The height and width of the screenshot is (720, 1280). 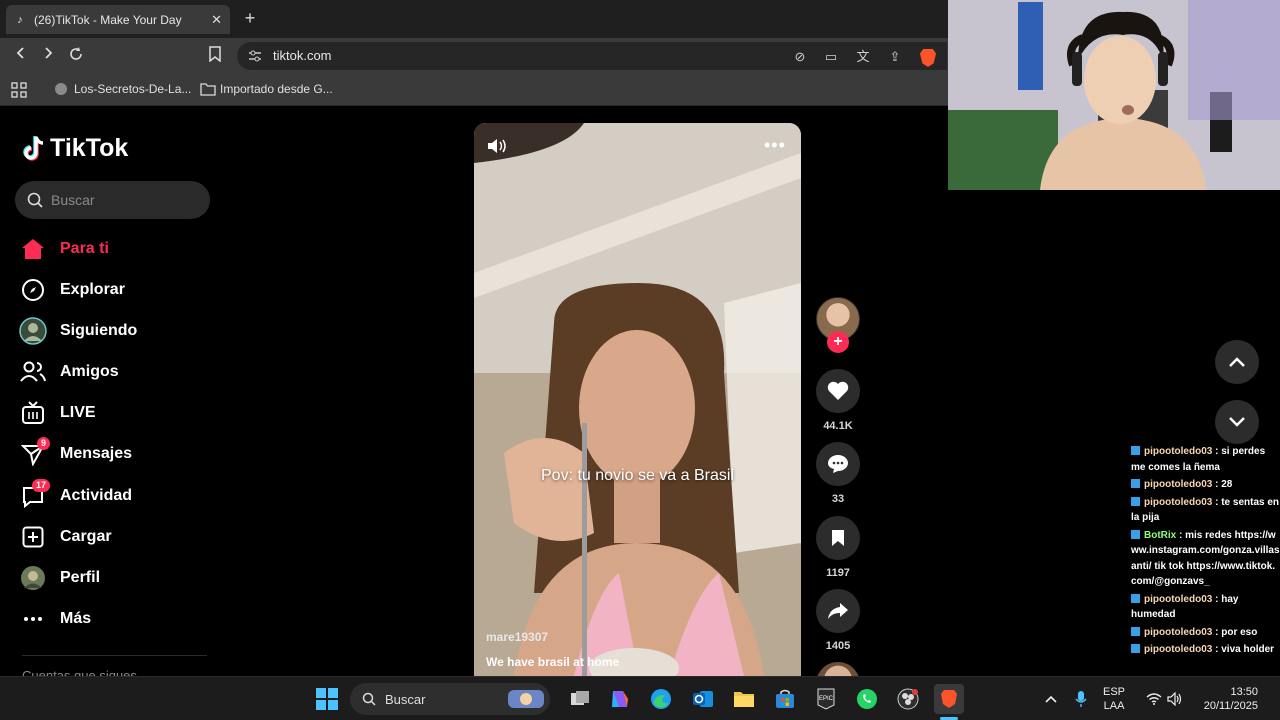 I want to click on url-text: tiktok.com, so click(x=302, y=55).